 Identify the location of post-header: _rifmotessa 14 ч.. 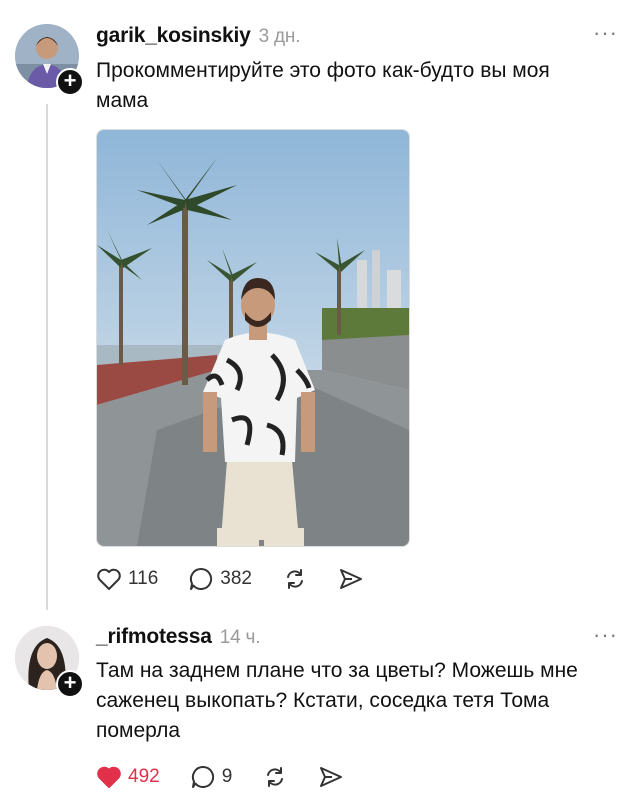
(178, 637).